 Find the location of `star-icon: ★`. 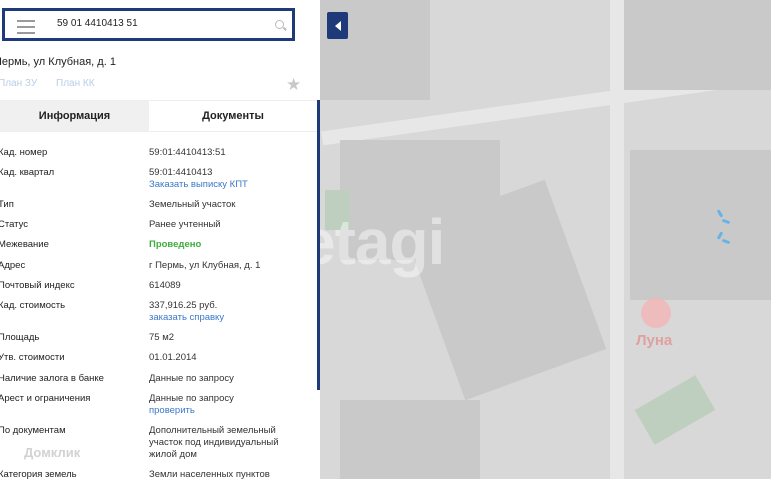

star-icon: ★ is located at coordinates (293, 85).